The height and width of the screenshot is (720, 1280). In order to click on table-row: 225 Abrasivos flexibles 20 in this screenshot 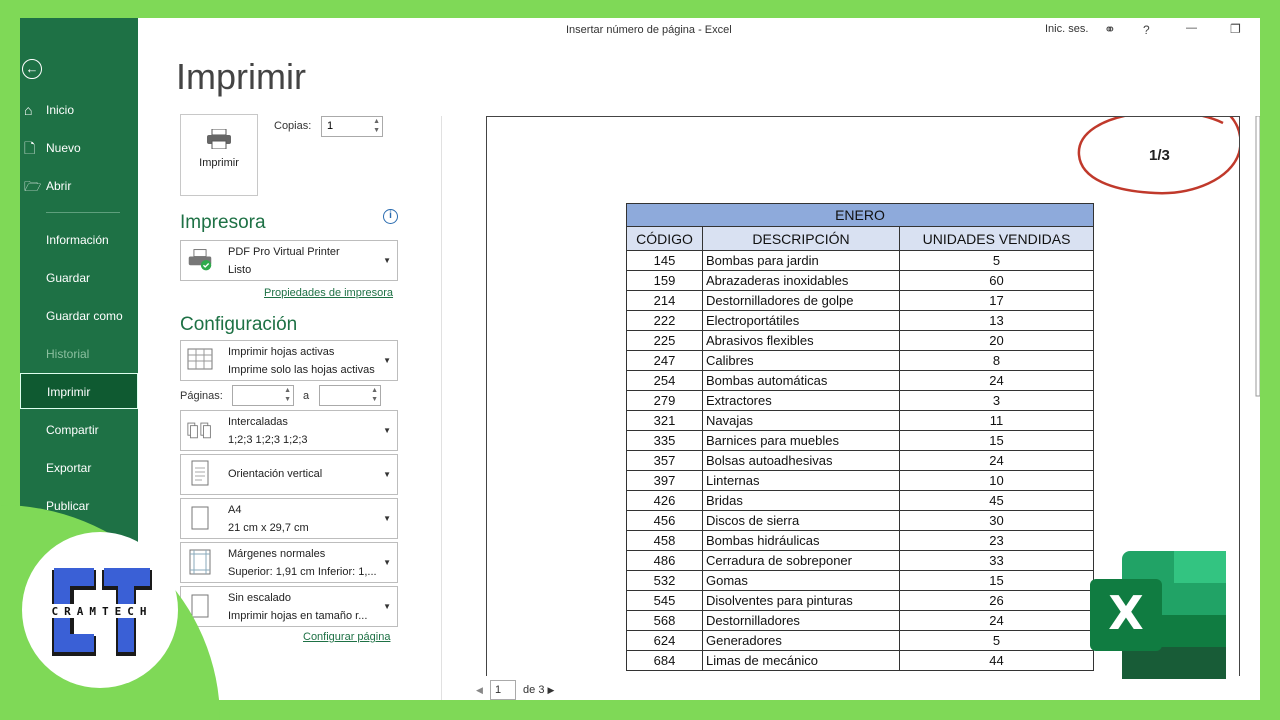, I will do `click(860, 340)`.